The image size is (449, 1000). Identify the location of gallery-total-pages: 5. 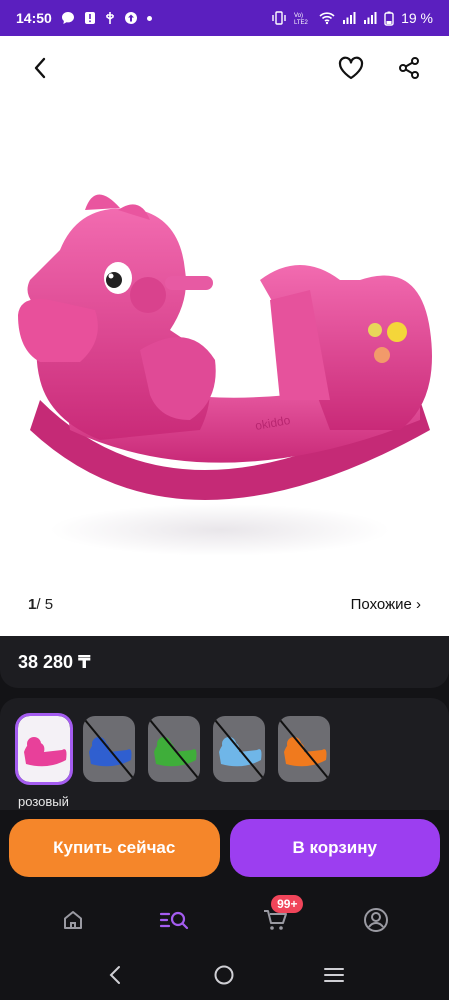
(49, 604).